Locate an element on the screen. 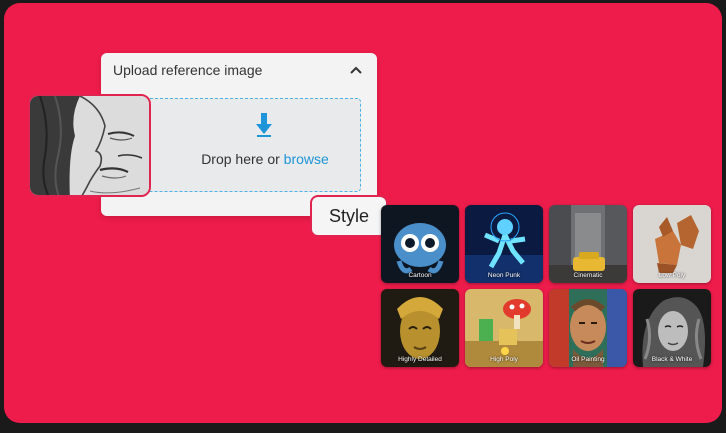 This screenshot has width=726, height=433. style-label: High Poly is located at coordinates (504, 359).